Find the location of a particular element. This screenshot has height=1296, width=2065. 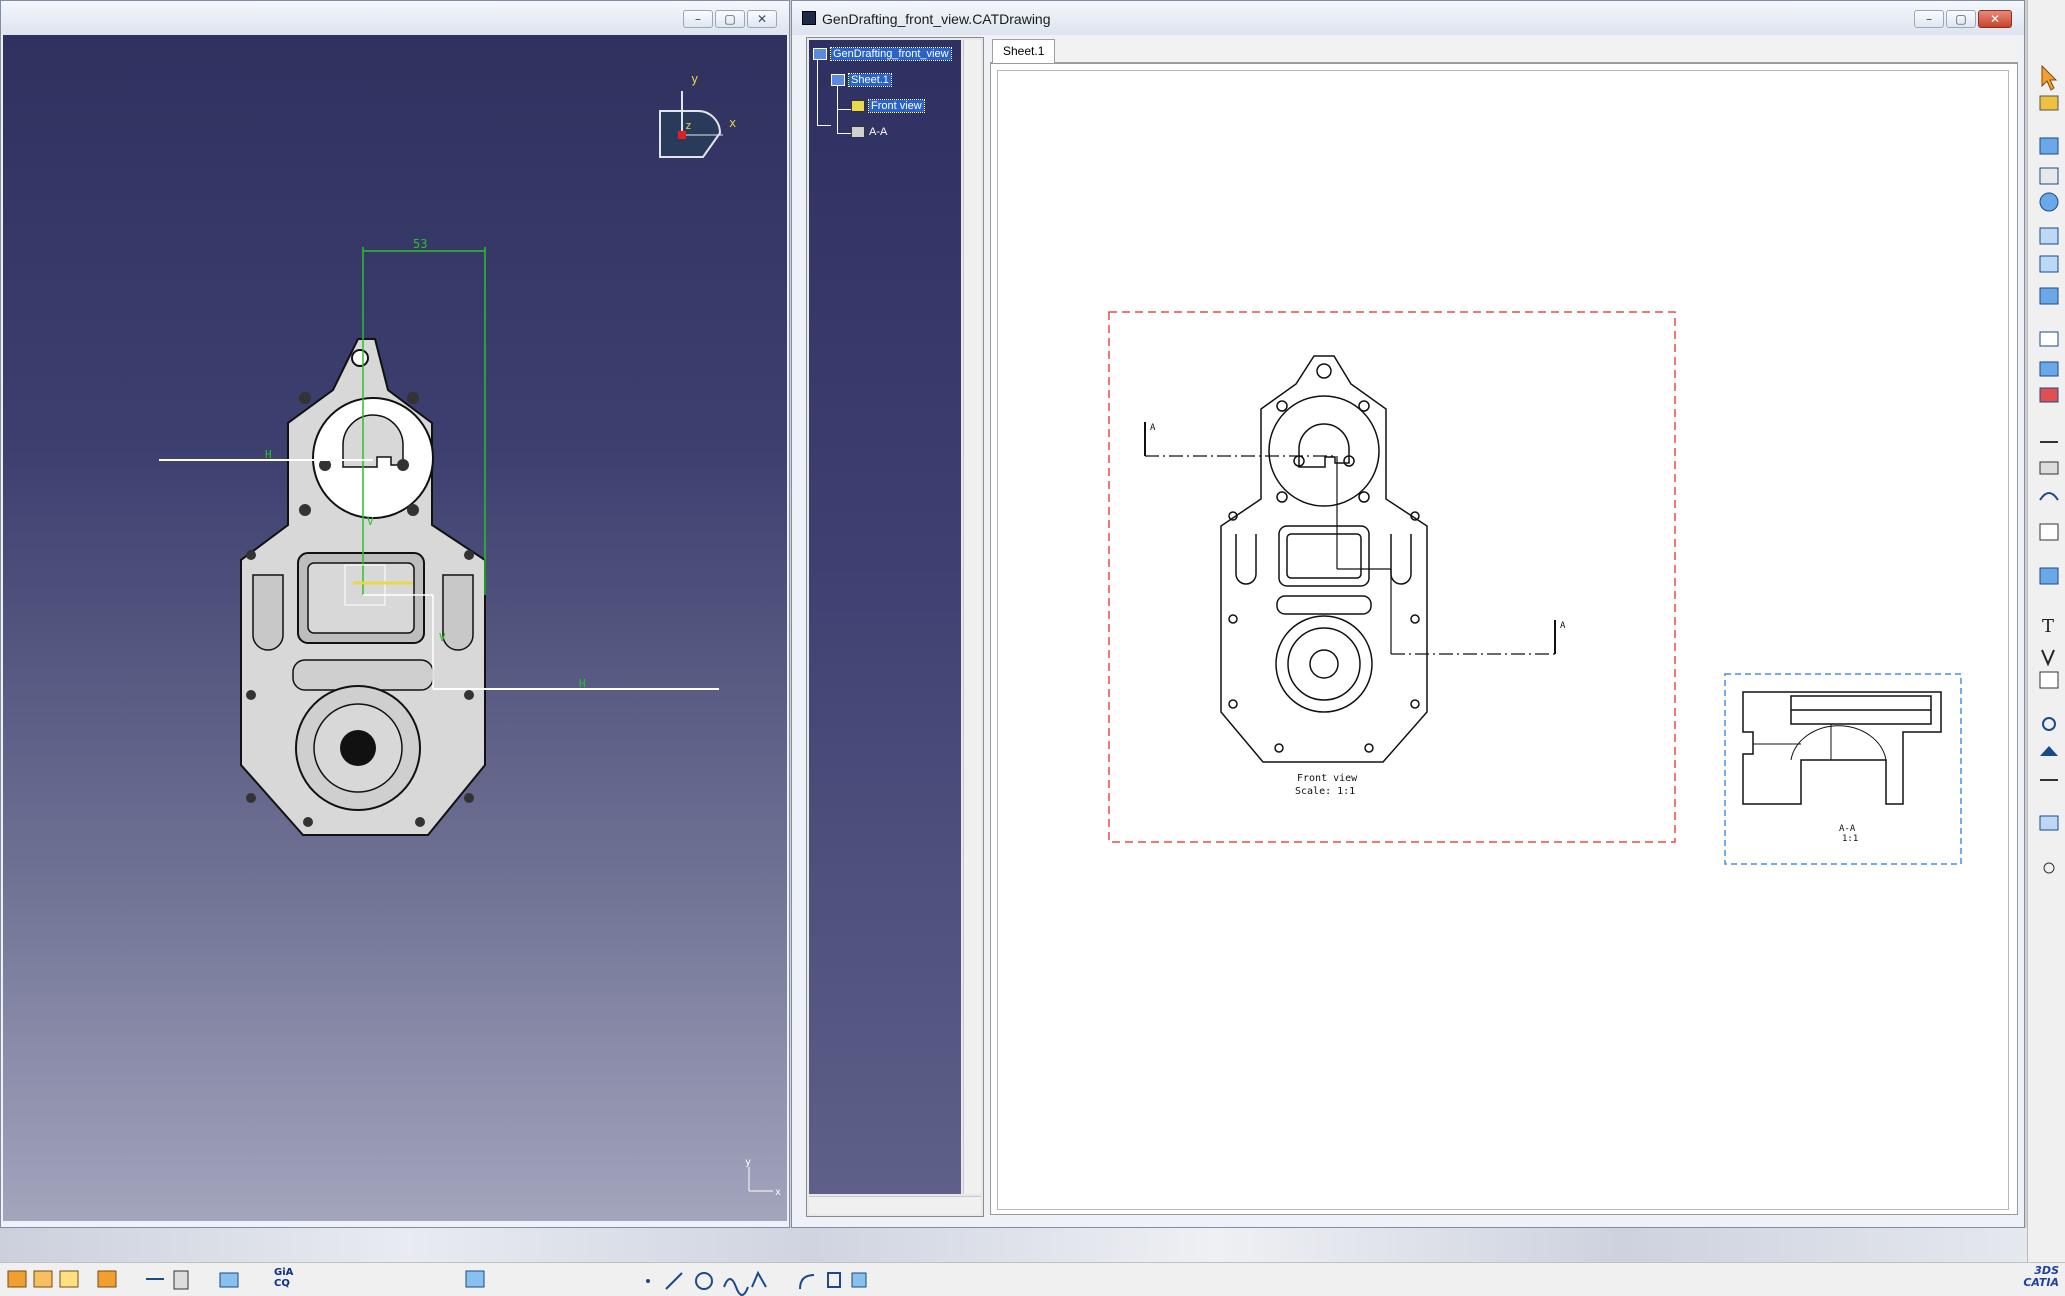

corner-axis-y-label: y is located at coordinates (748, 1162).